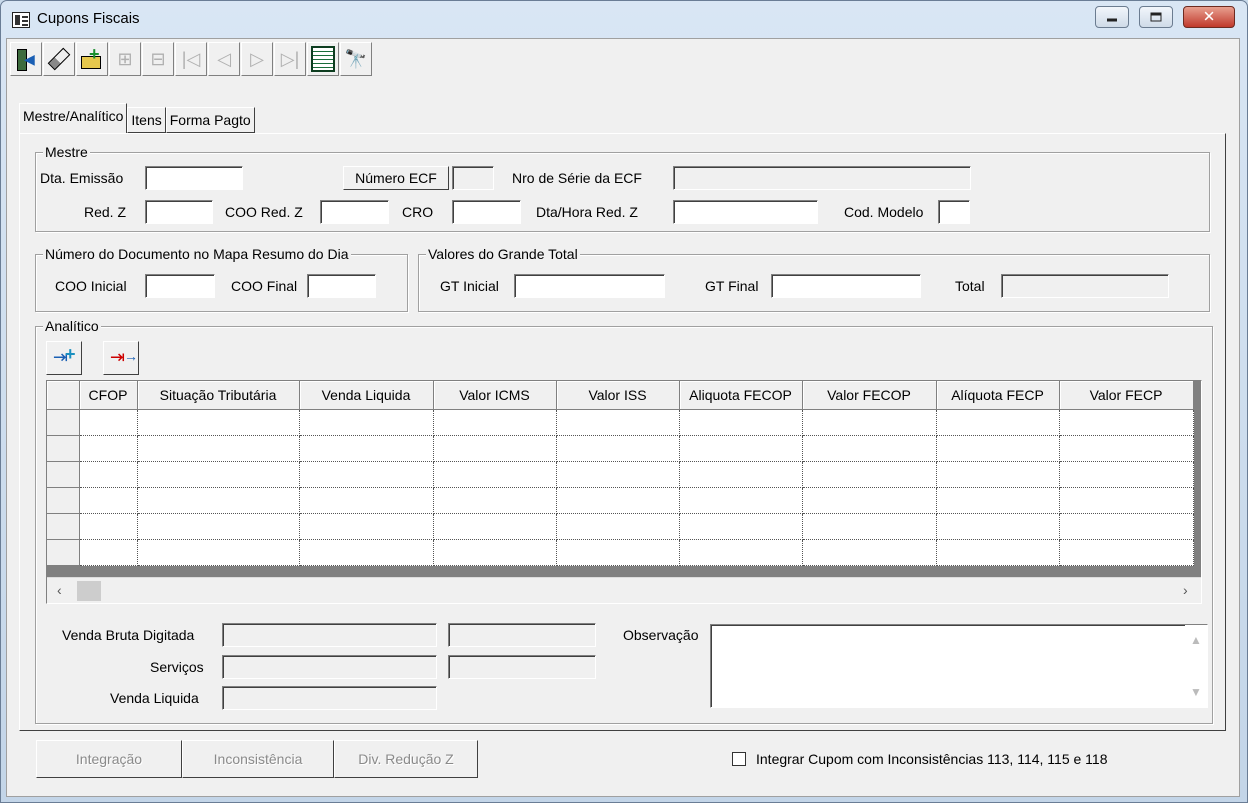 The height and width of the screenshot is (803, 1248). Describe the element at coordinates (822, 178) in the screenshot. I see `nro-serie-input` at that location.